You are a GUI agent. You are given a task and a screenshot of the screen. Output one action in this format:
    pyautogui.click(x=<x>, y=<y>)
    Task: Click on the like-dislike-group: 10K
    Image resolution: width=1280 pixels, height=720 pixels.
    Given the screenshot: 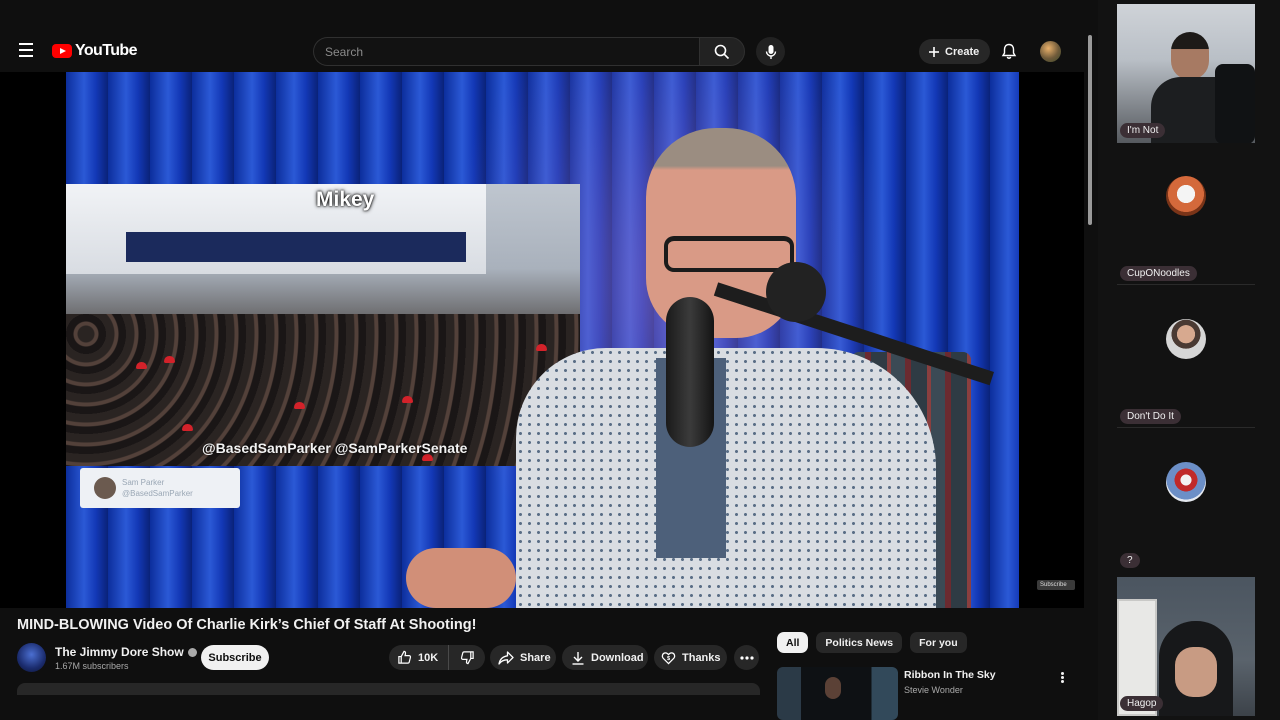 What is the action you would take?
    pyautogui.click(x=437, y=657)
    